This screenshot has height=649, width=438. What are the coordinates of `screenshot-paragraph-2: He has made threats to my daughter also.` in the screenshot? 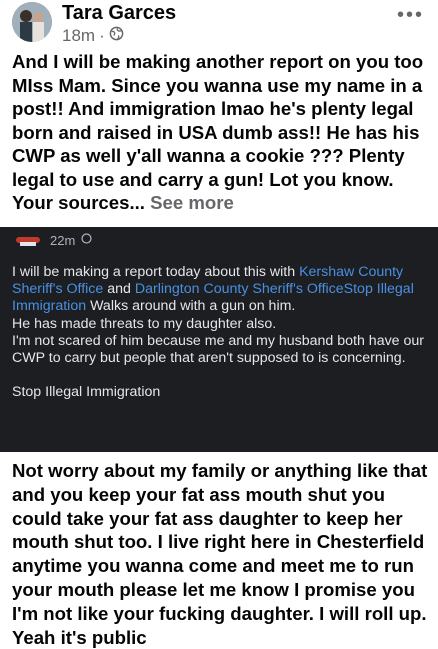 It's located at (144, 323).